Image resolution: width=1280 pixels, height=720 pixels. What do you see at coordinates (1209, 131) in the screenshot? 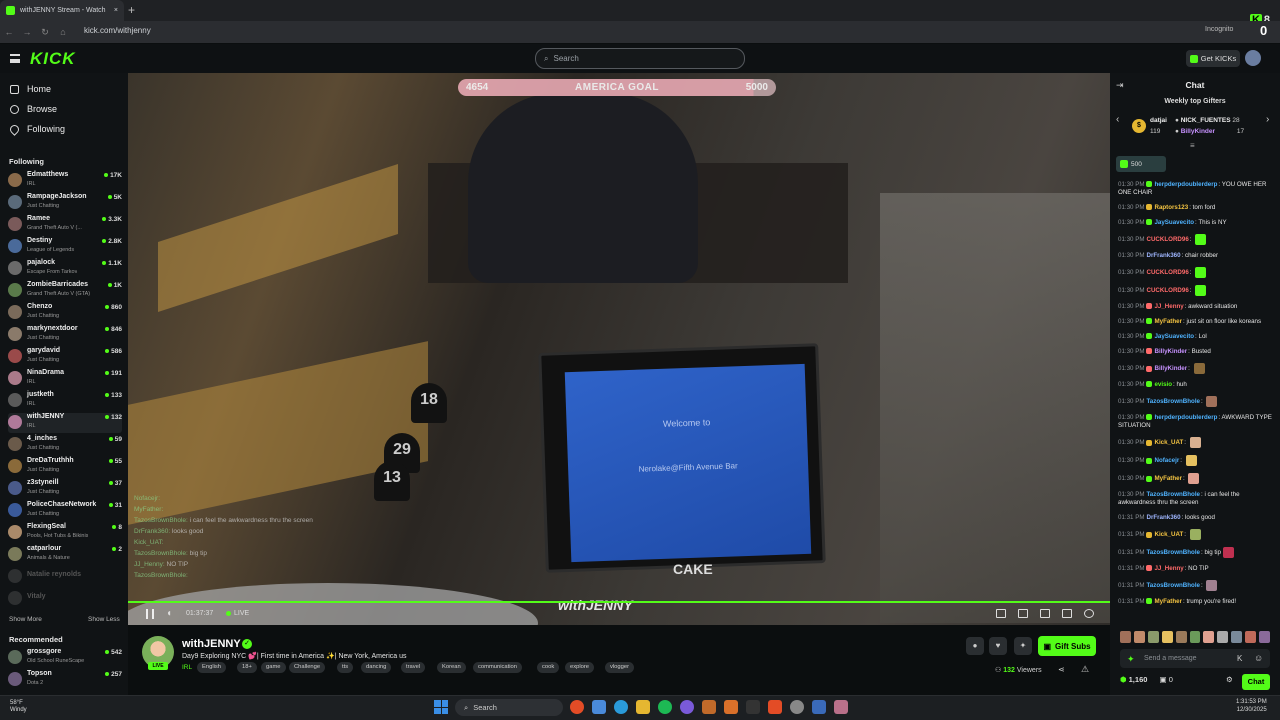
I see `gifter-3: ● BillyKinder 17` at bounding box center [1209, 131].